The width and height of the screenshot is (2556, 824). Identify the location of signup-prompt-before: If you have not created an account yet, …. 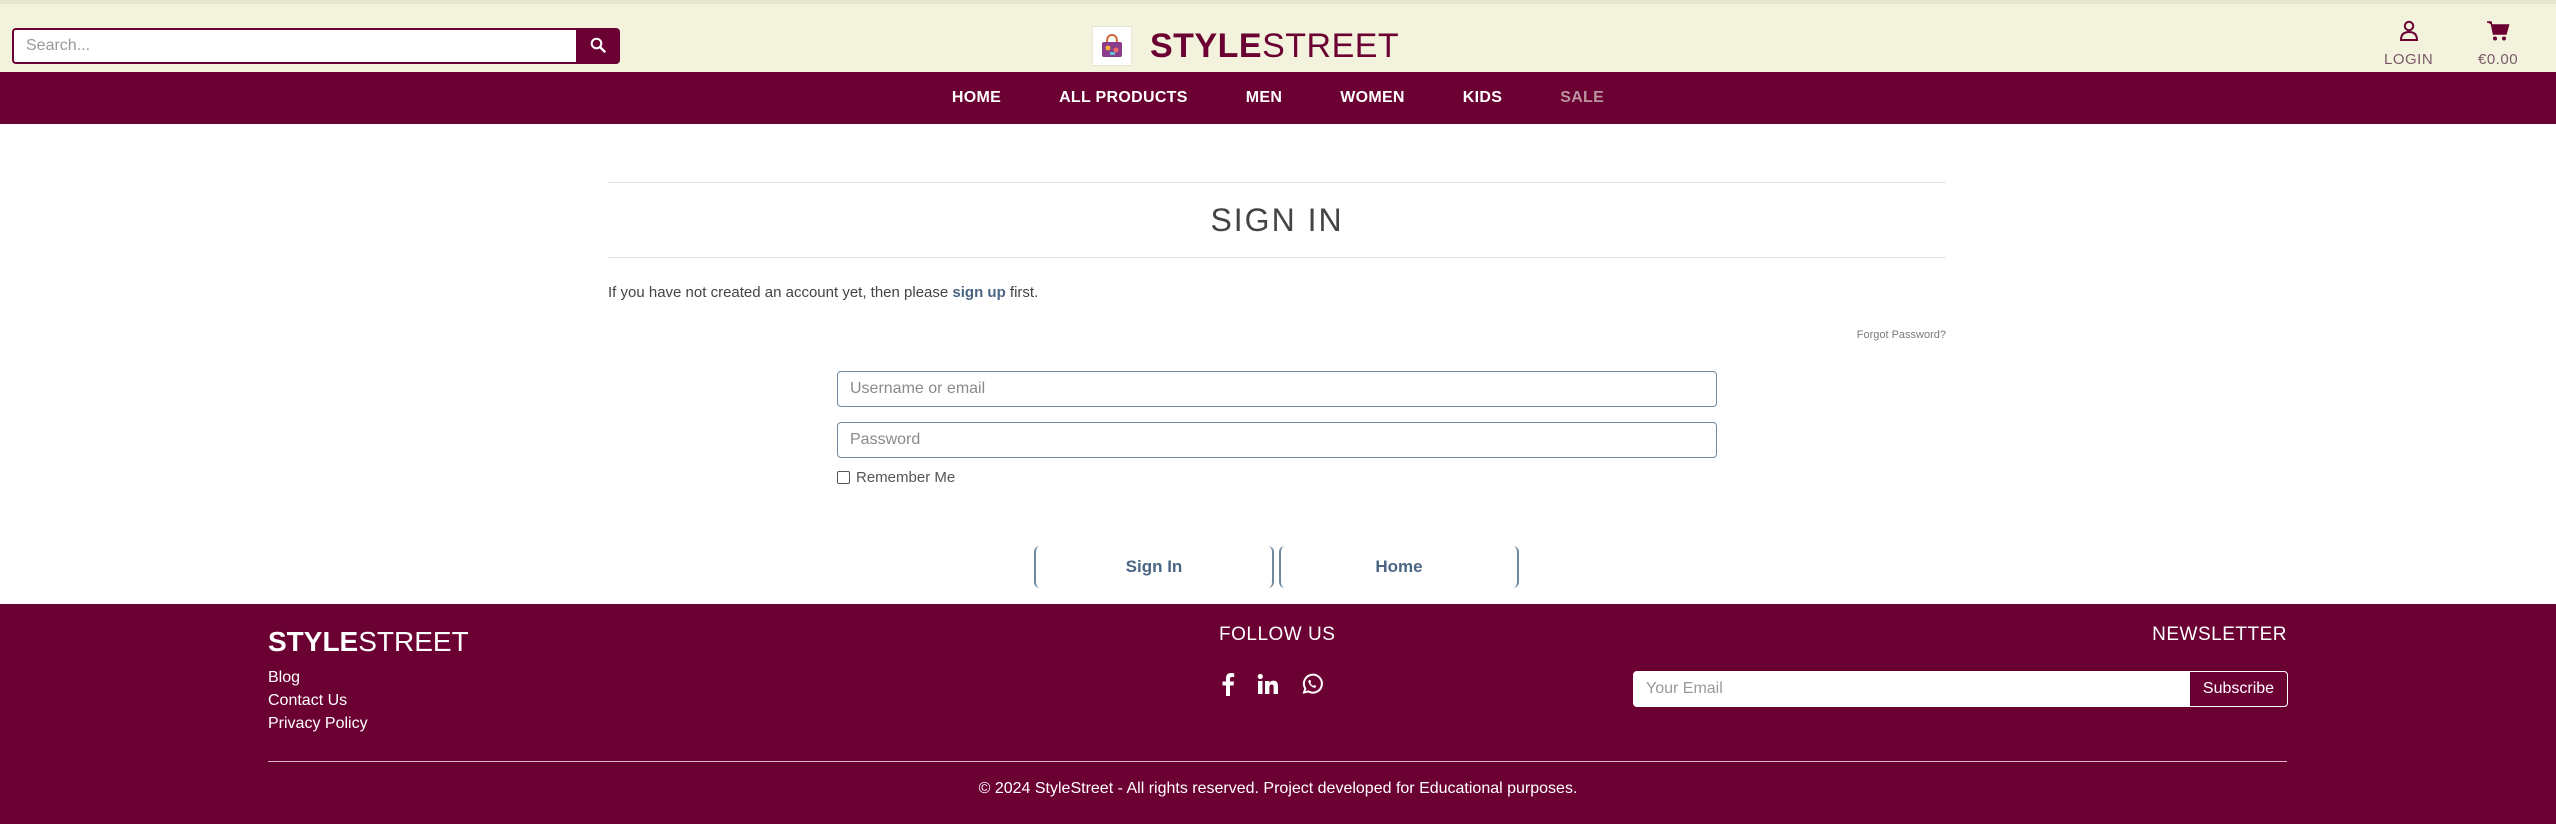
(780, 292).